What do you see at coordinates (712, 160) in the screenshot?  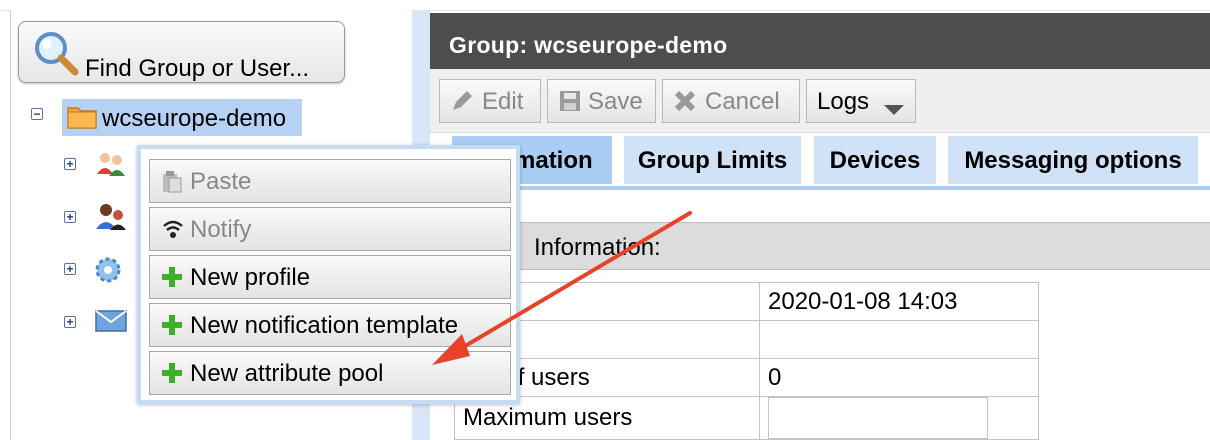 I see `tab-group-limits: Group Limits` at bounding box center [712, 160].